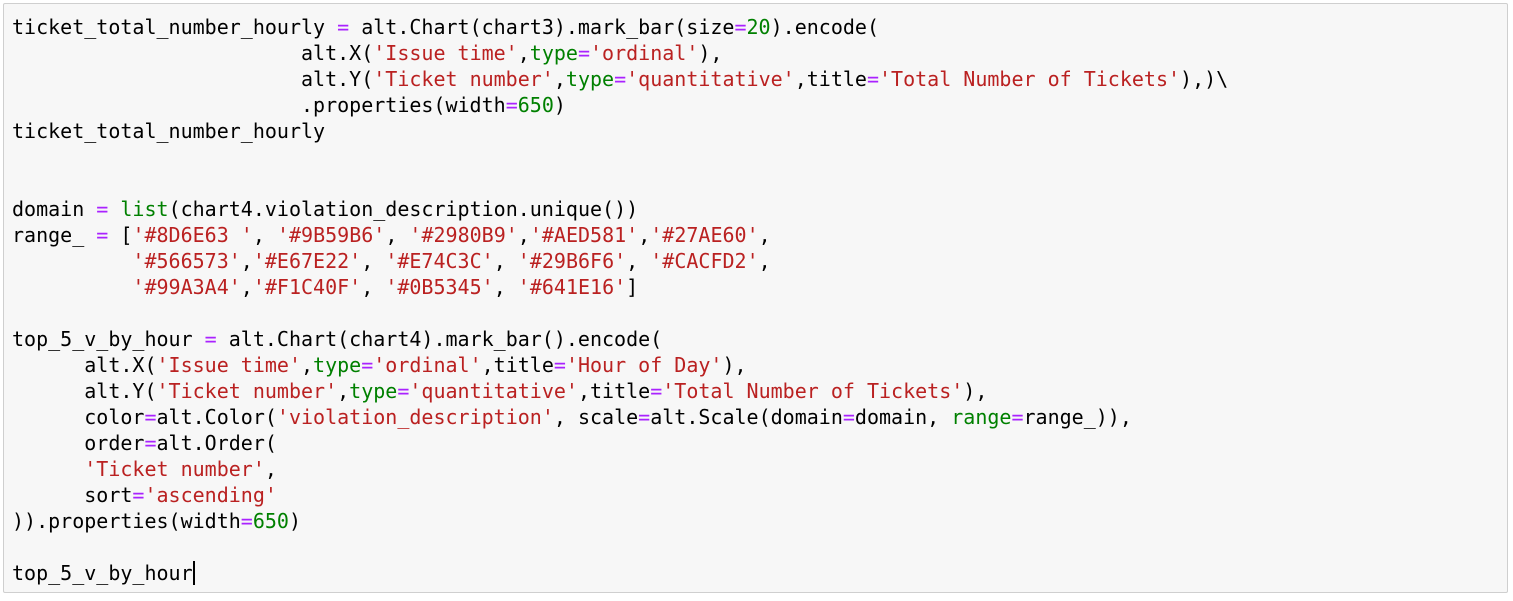 This screenshot has height=601, width=1513. What do you see at coordinates (210, 495) in the screenshot?
I see `code-token-string: 'ascending'` at bounding box center [210, 495].